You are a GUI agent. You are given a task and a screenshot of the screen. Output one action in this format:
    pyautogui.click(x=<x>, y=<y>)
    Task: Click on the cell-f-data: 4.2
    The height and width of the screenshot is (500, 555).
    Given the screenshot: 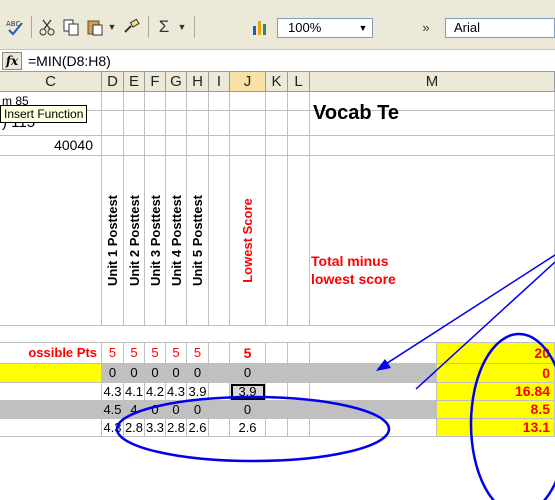 What is the action you would take?
    pyautogui.click(x=155, y=392)
    